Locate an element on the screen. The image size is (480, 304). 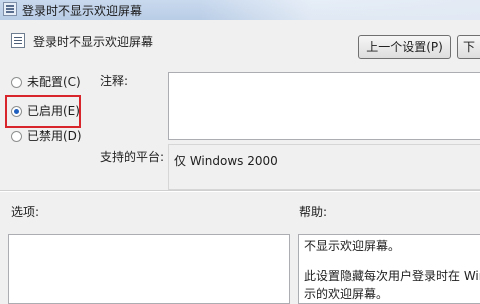
platform-value: 仅 Windows 2000 is located at coordinates (226, 161).